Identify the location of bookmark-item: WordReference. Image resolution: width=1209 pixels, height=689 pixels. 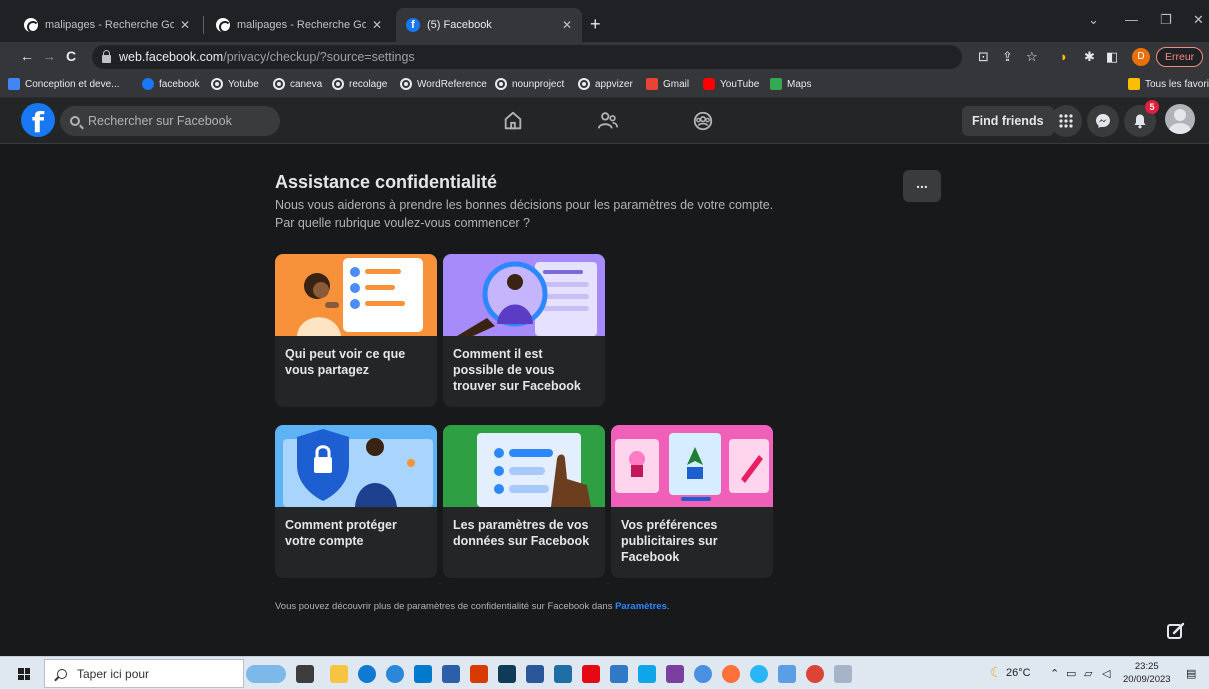
(443, 84).